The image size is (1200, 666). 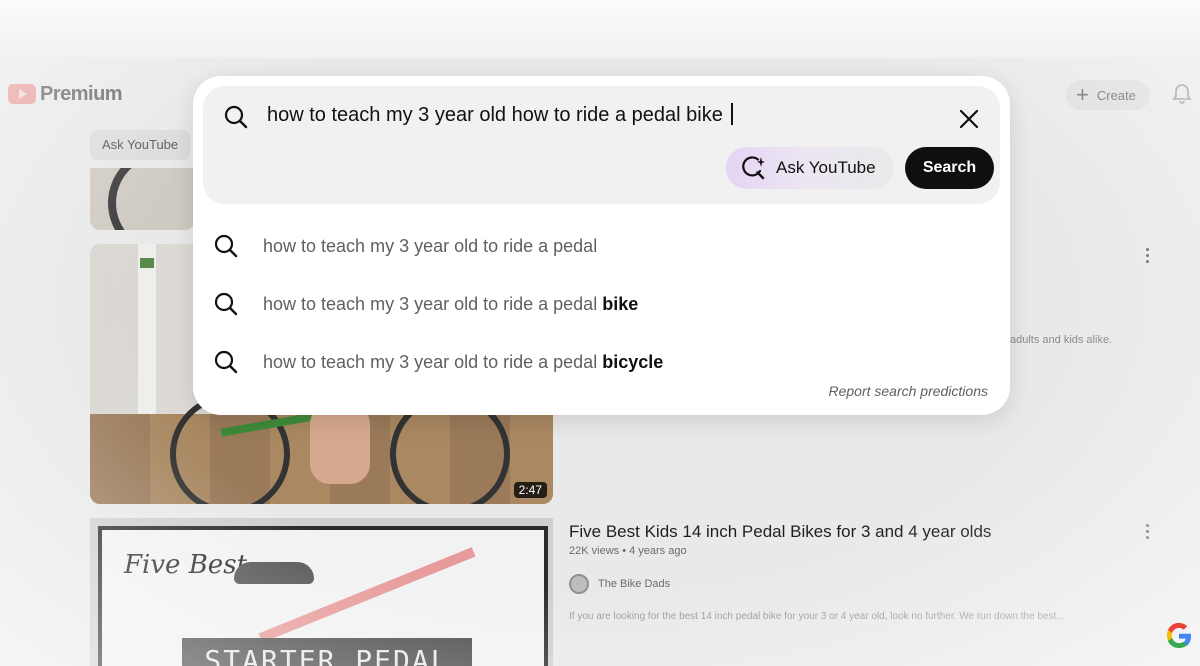 I want to click on report-search-predictions-link: Report search predictions, so click(x=908, y=391).